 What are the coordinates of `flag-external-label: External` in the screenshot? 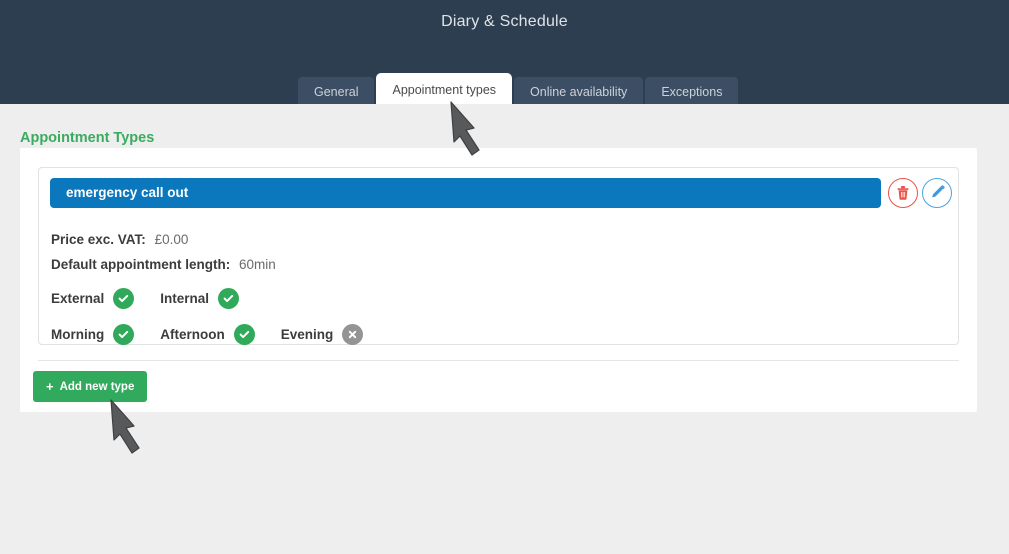 It's located at (78, 298).